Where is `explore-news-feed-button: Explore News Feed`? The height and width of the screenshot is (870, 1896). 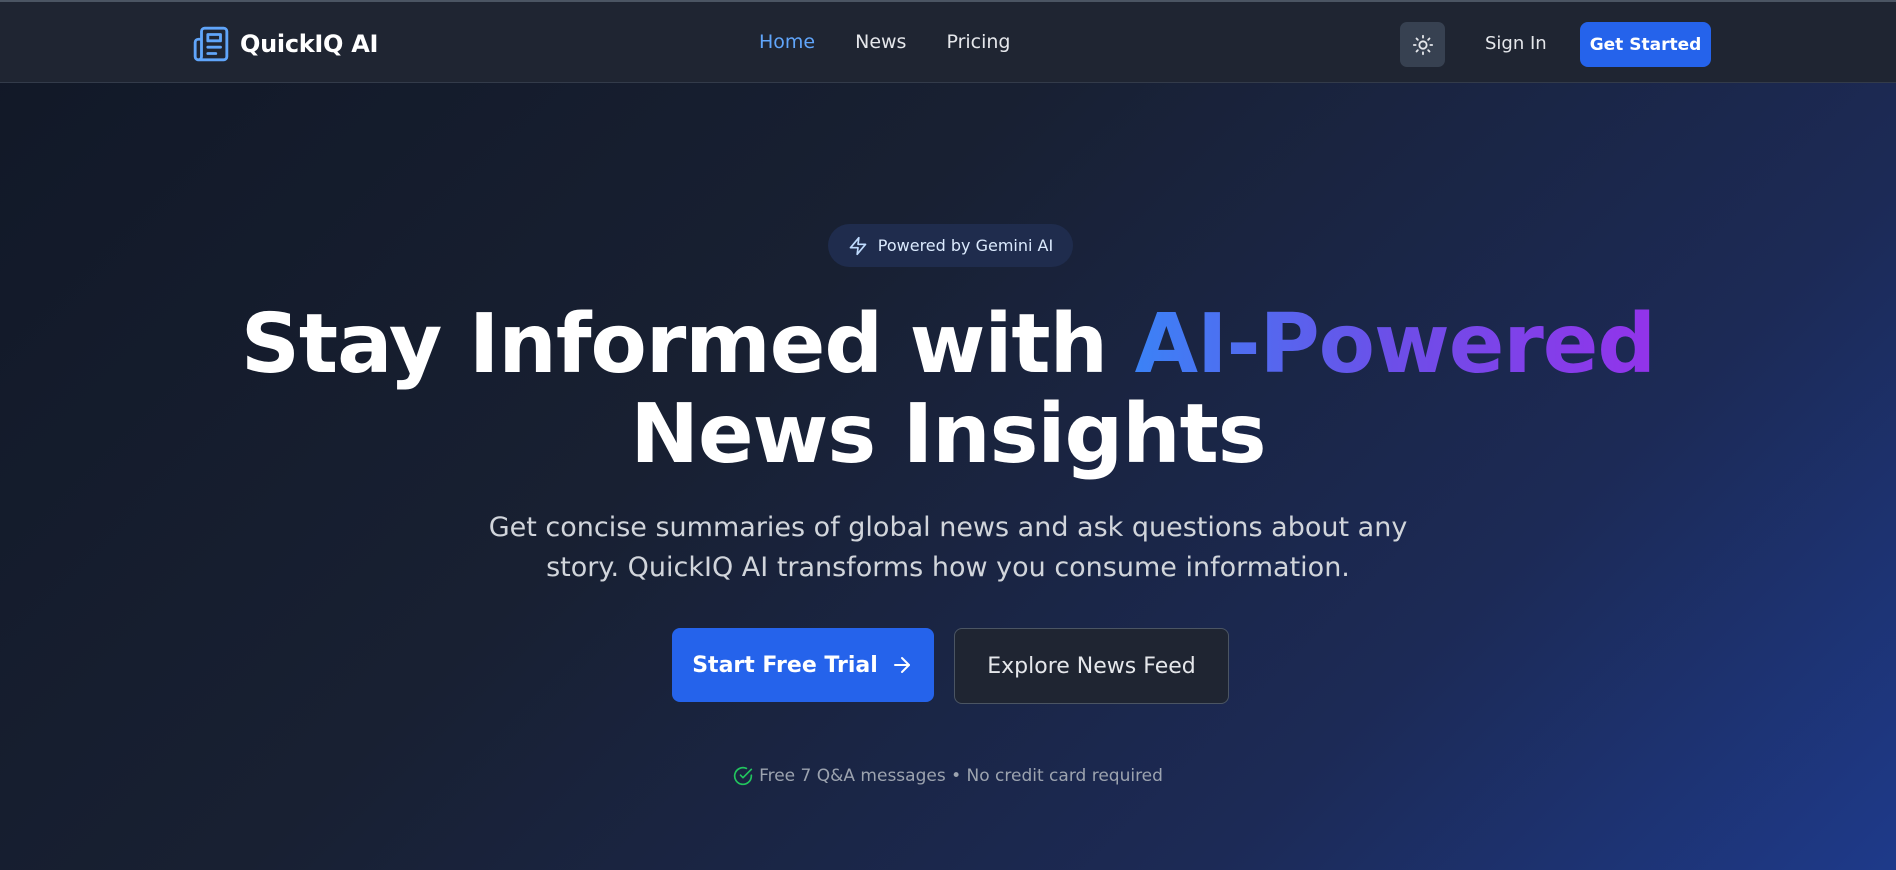 explore-news-feed-button: Explore News Feed is located at coordinates (1091, 666).